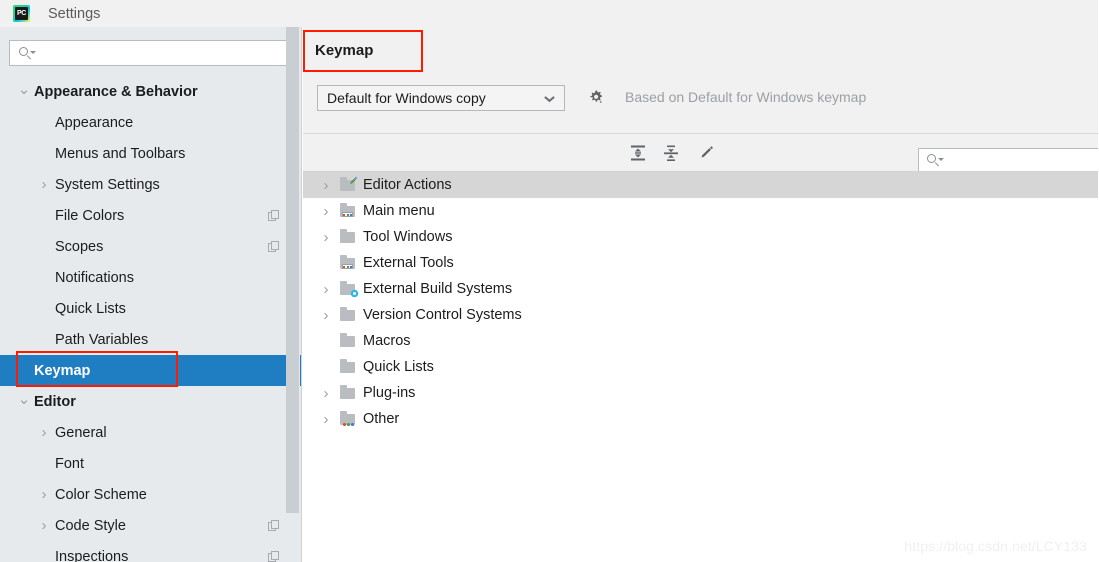 This screenshot has width=1099, height=562. What do you see at coordinates (70, 463) in the screenshot?
I see `sidebar-item-label: Font` at bounding box center [70, 463].